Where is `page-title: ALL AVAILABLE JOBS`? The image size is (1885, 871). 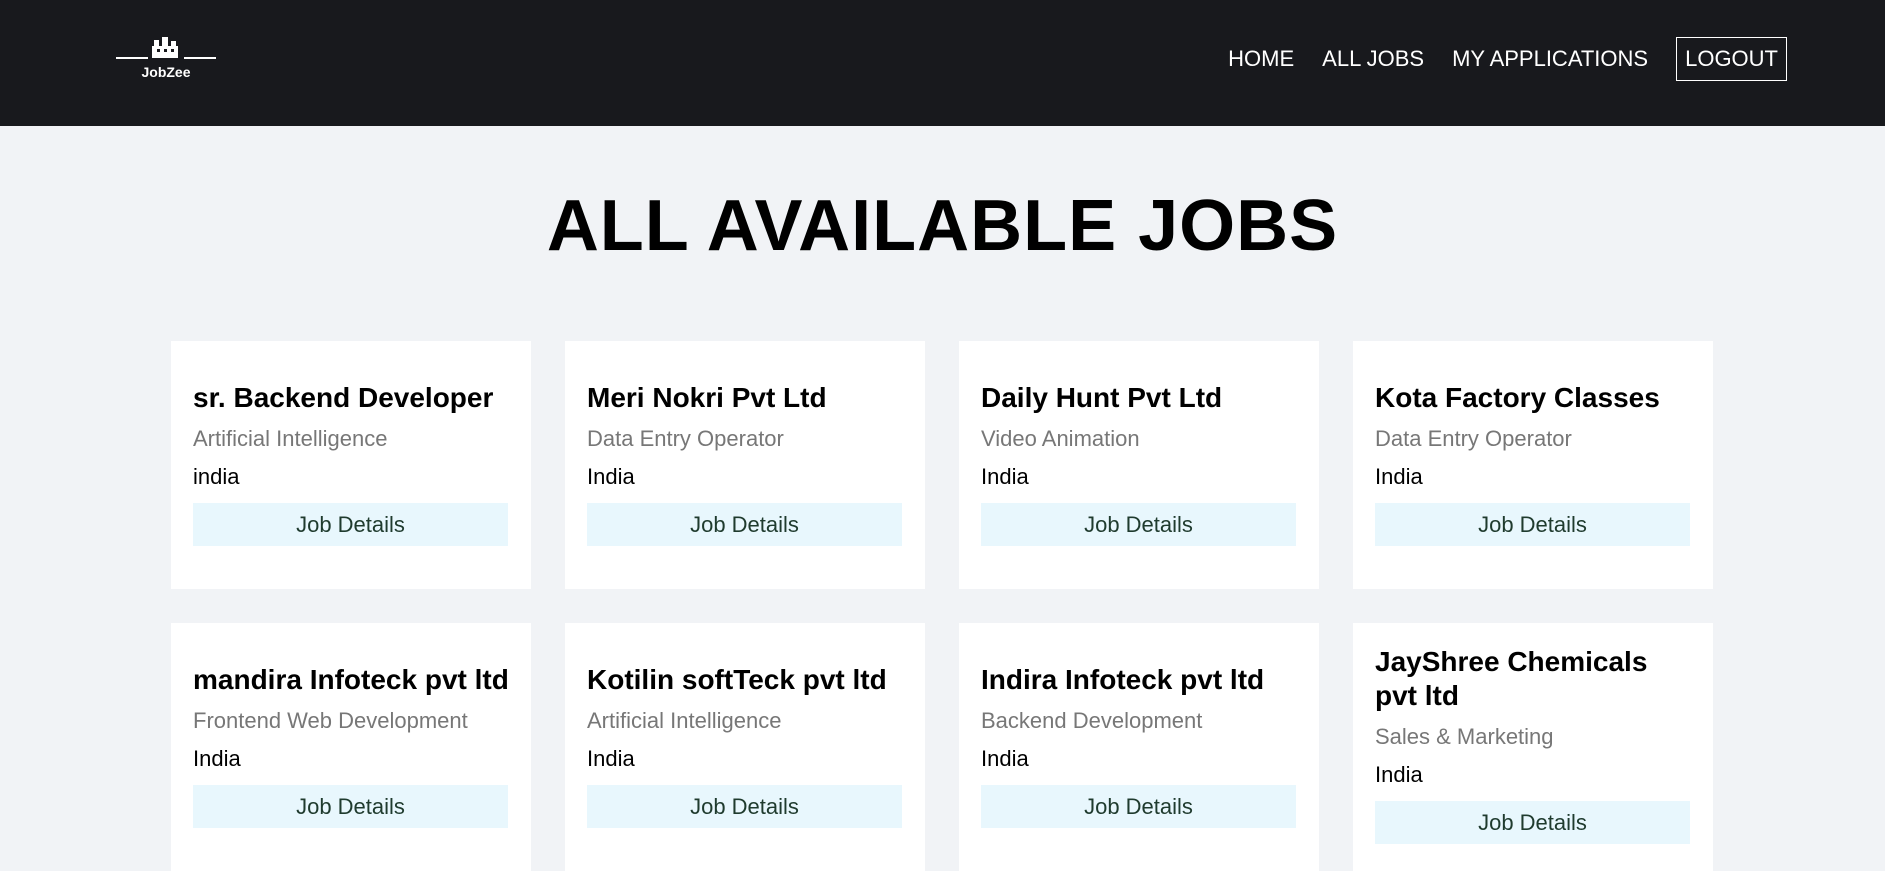
page-title: ALL AVAILABLE JOBS is located at coordinates (942, 226).